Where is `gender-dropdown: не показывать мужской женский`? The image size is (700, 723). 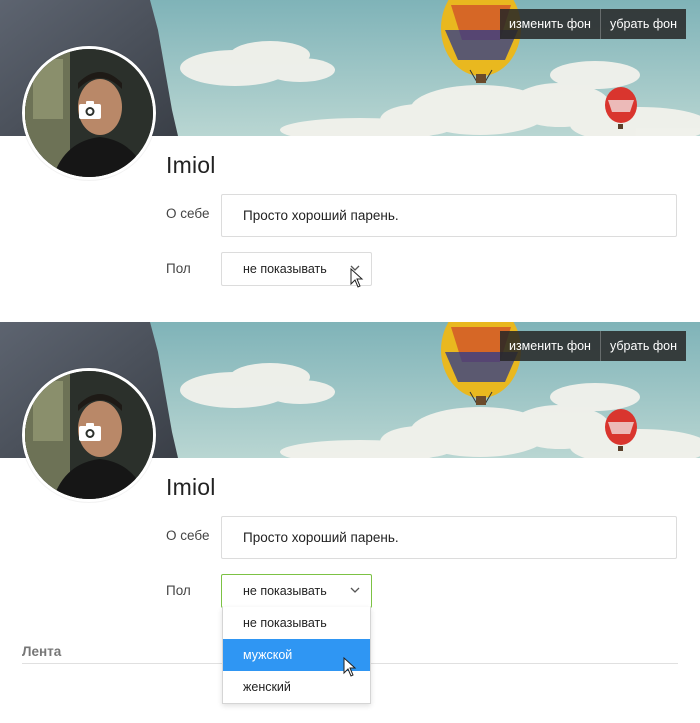
gender-dropdown: не показывать мужской женский is located at coordinates (296, 655).